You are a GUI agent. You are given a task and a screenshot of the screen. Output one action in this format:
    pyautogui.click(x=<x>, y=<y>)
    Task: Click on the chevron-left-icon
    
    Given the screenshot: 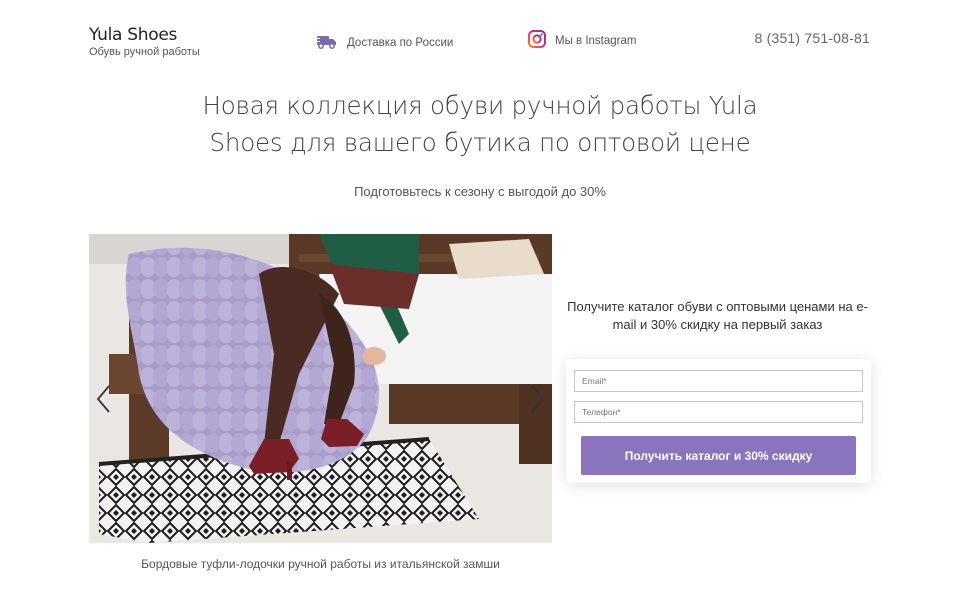 What is the action you would take?
    pyautogui.click(x=103, y=399)
    